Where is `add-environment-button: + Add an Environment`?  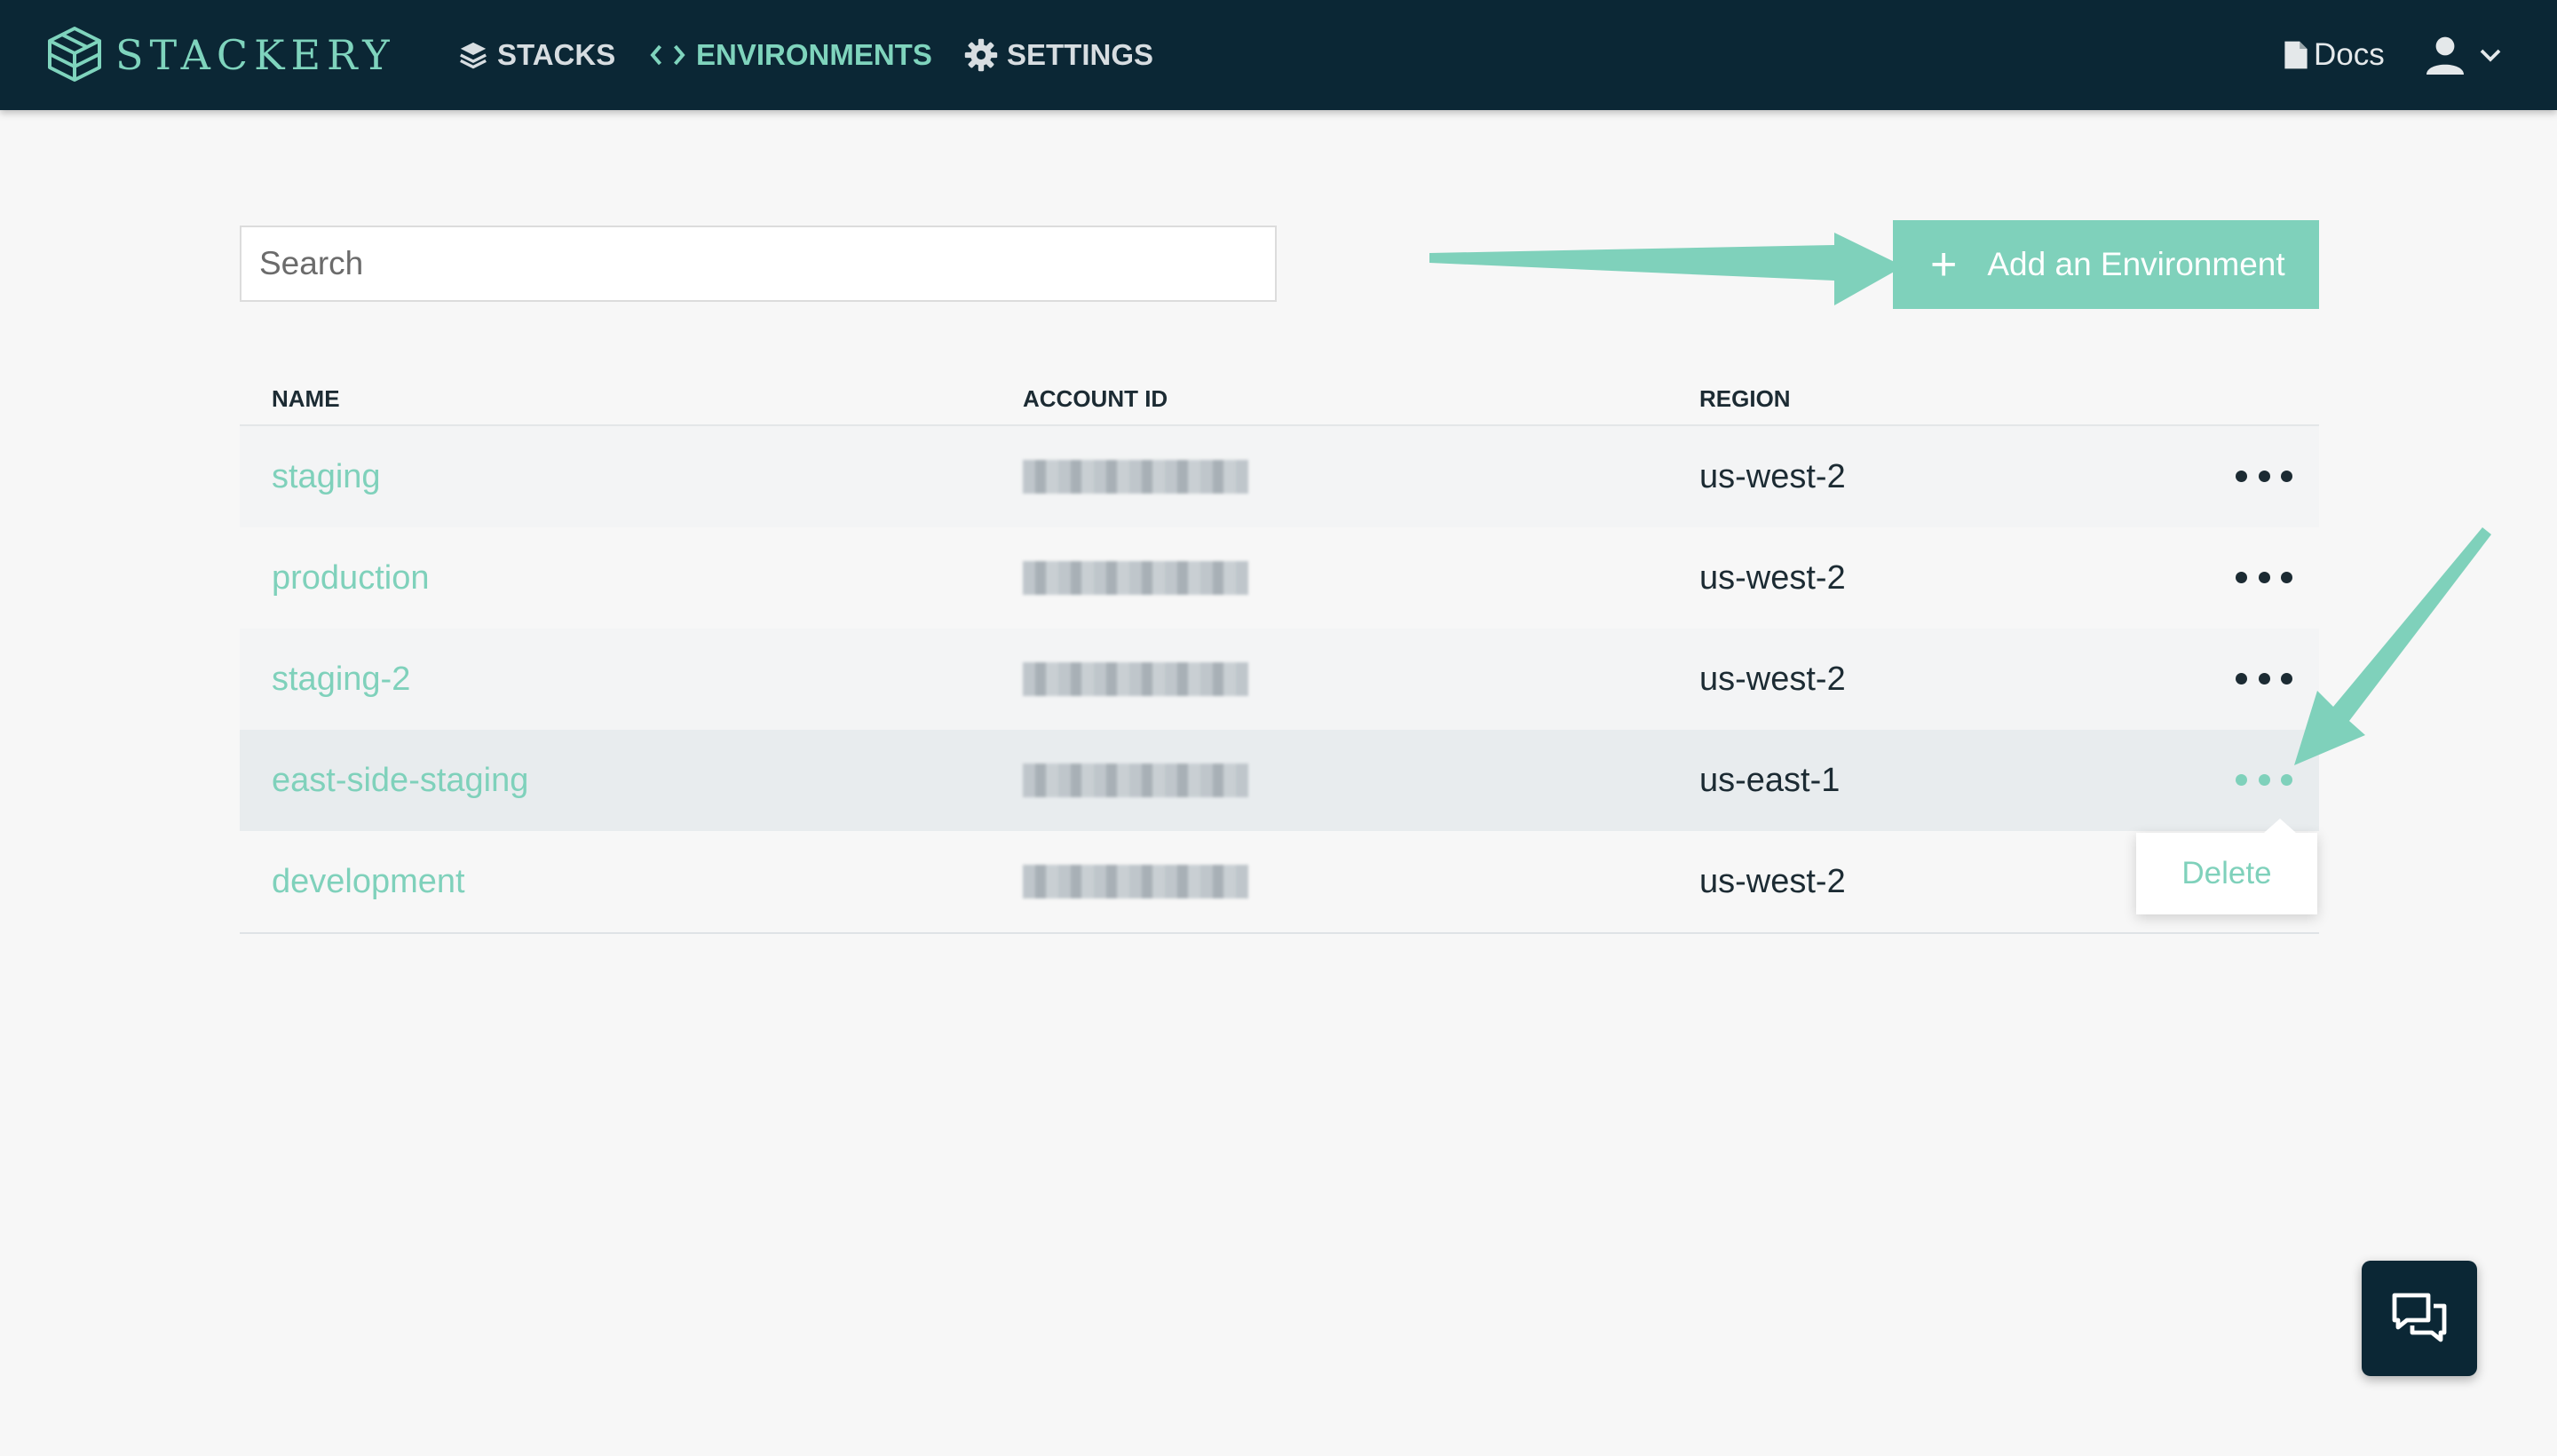
add-environment-button: + Add an Environment is located at coordinates (2106, 264).